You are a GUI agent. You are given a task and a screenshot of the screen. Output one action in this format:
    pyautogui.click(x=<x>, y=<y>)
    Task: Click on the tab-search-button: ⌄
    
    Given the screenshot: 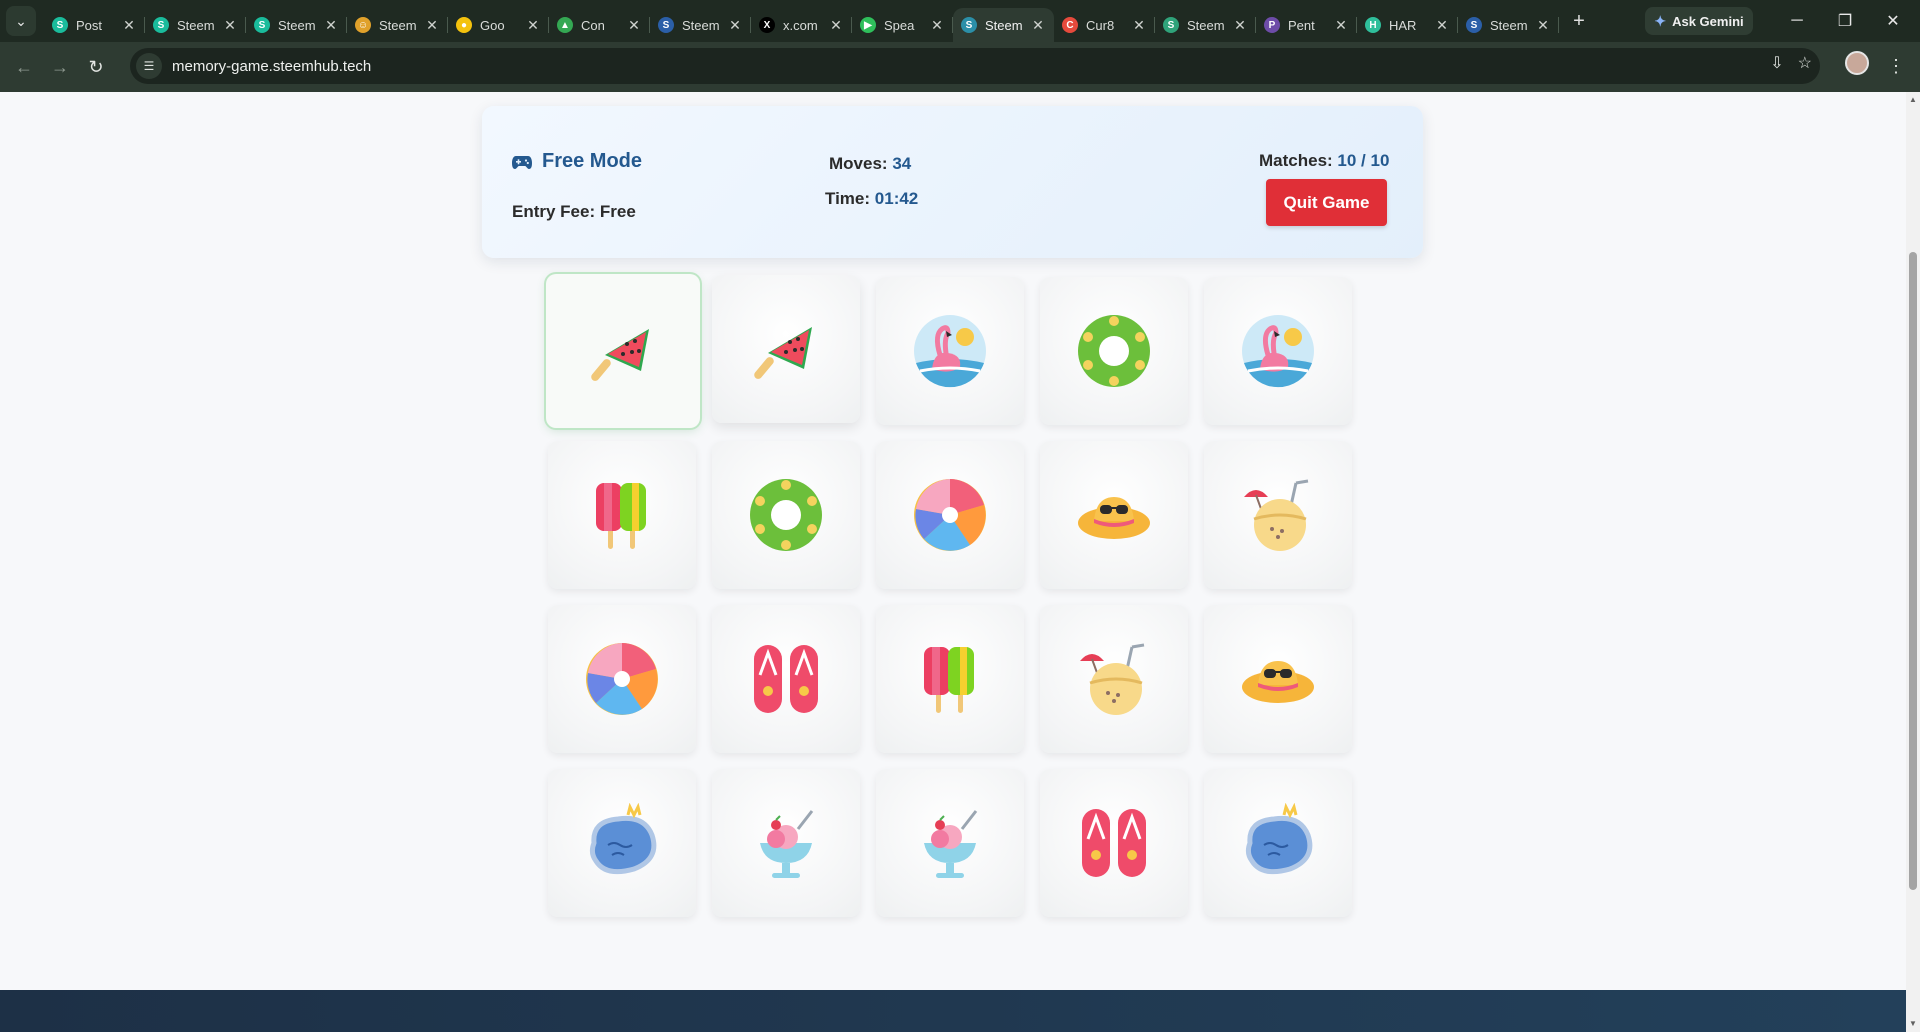 What is the action you would take?
    pyautogui.click(x=21, y=21)
    